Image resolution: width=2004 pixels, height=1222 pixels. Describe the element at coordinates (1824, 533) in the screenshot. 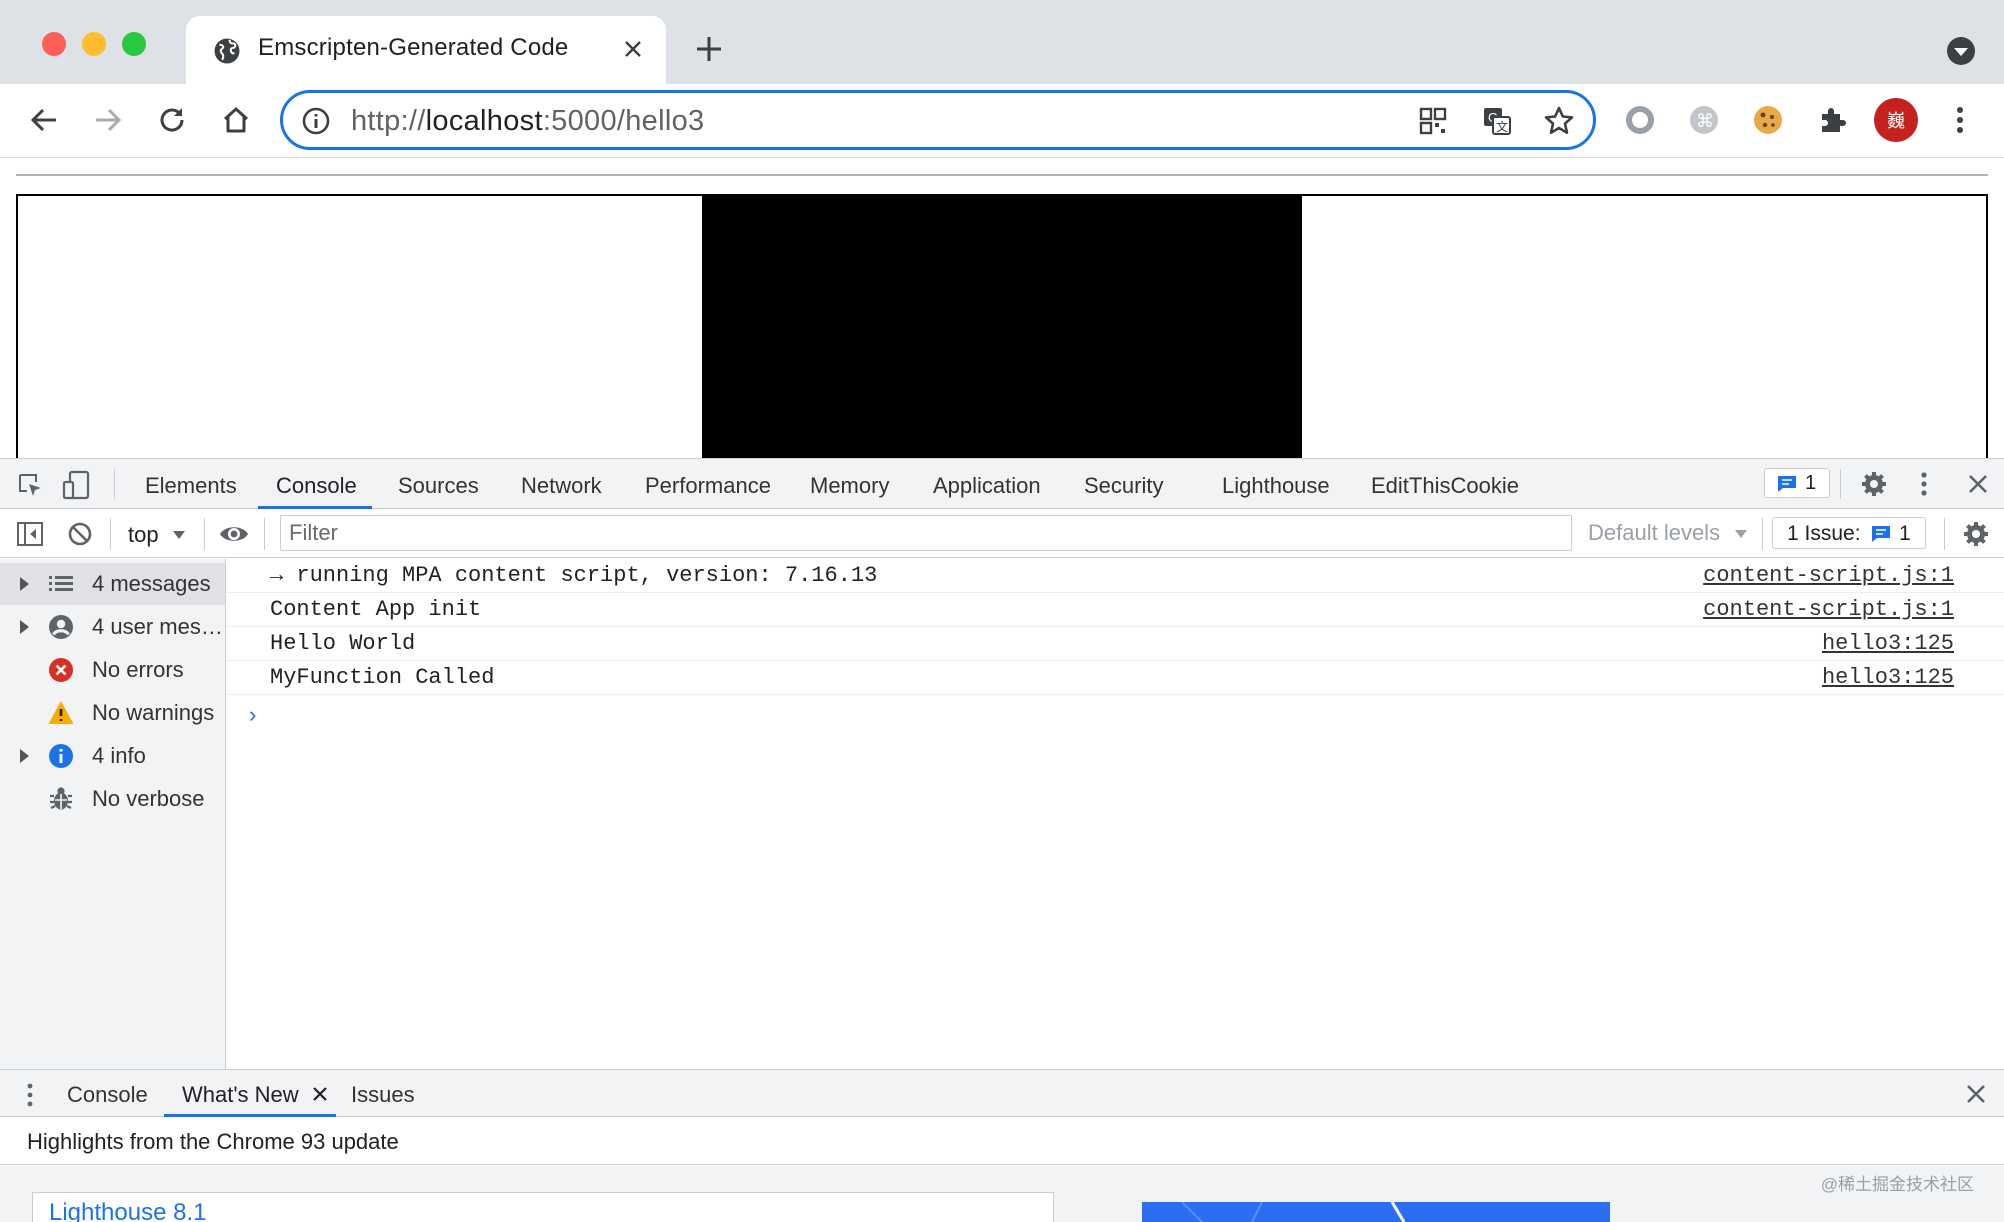

I see `issues-label: 1 Issue:` at that location.